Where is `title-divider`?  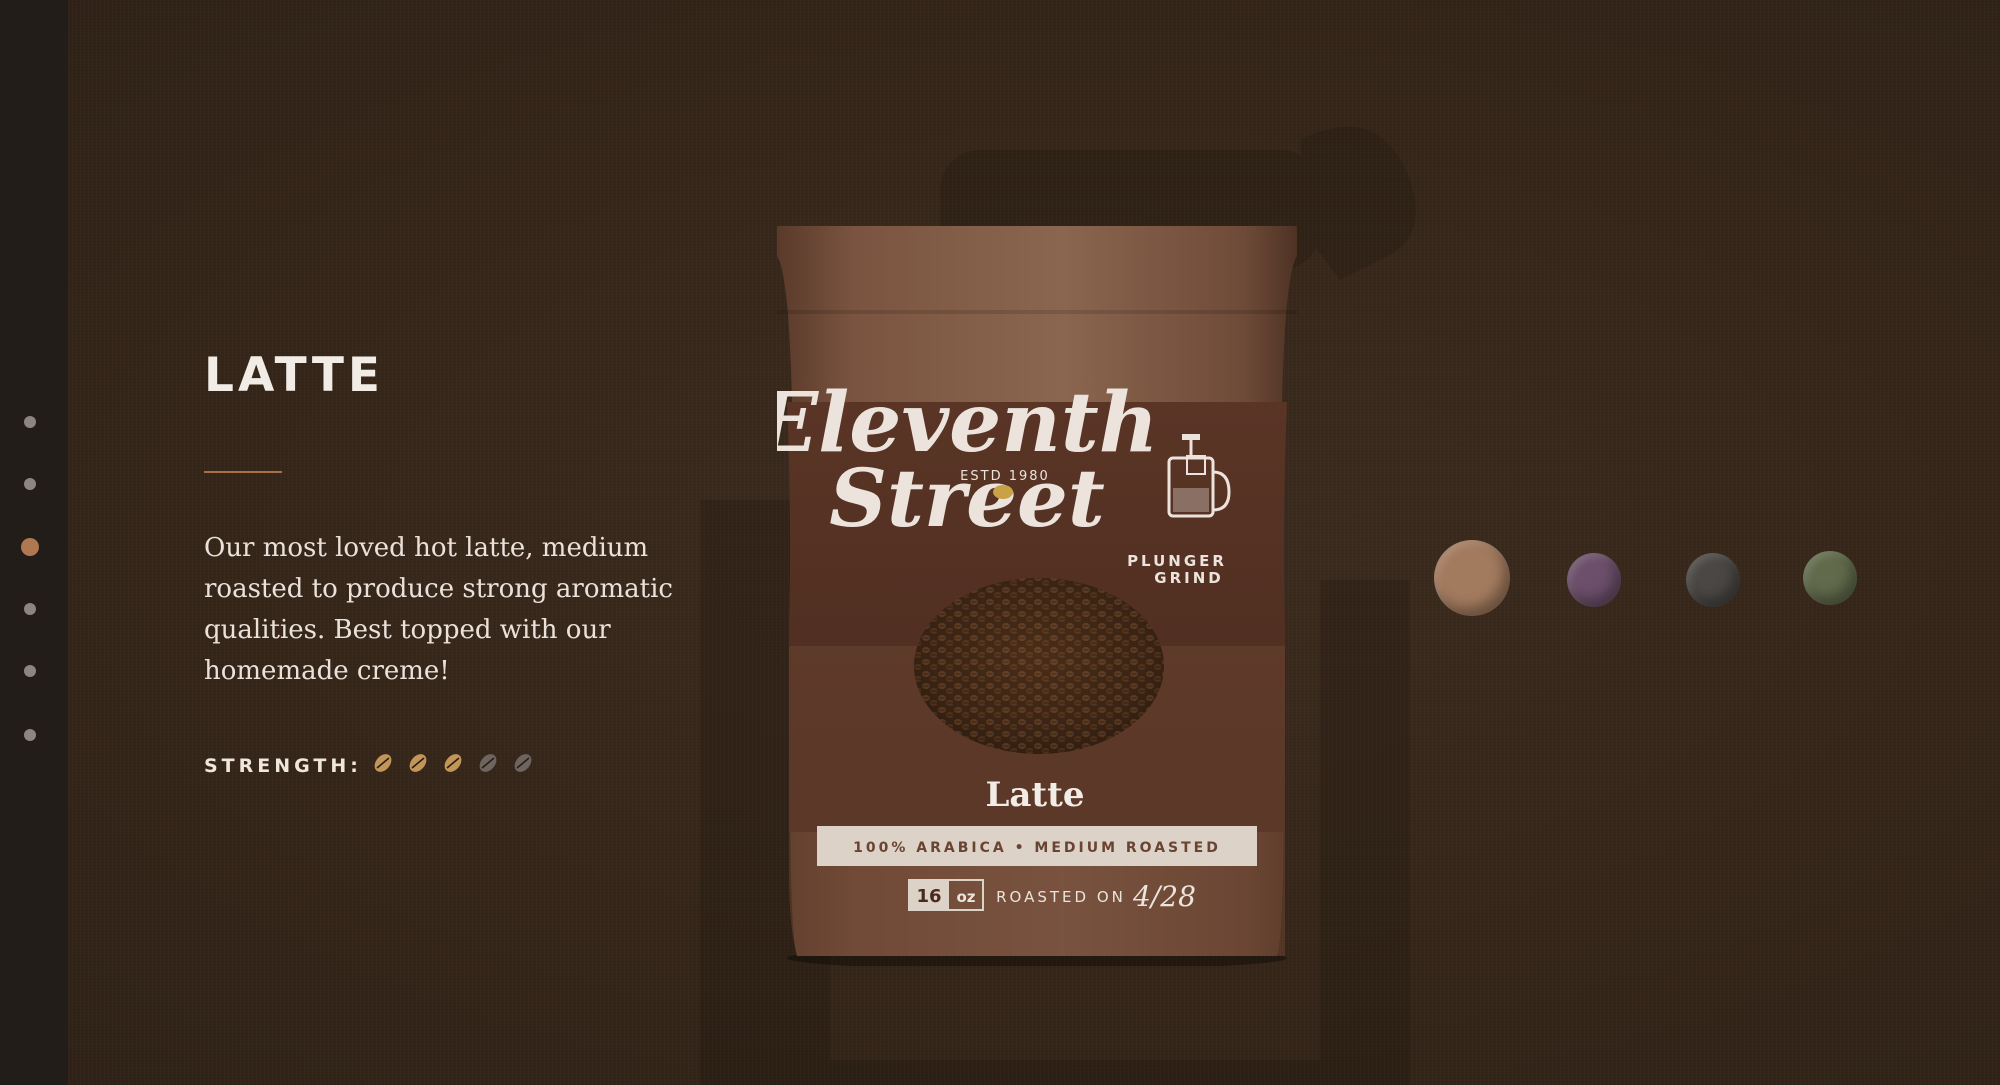
title-divider is located at coordinates (243, 472).